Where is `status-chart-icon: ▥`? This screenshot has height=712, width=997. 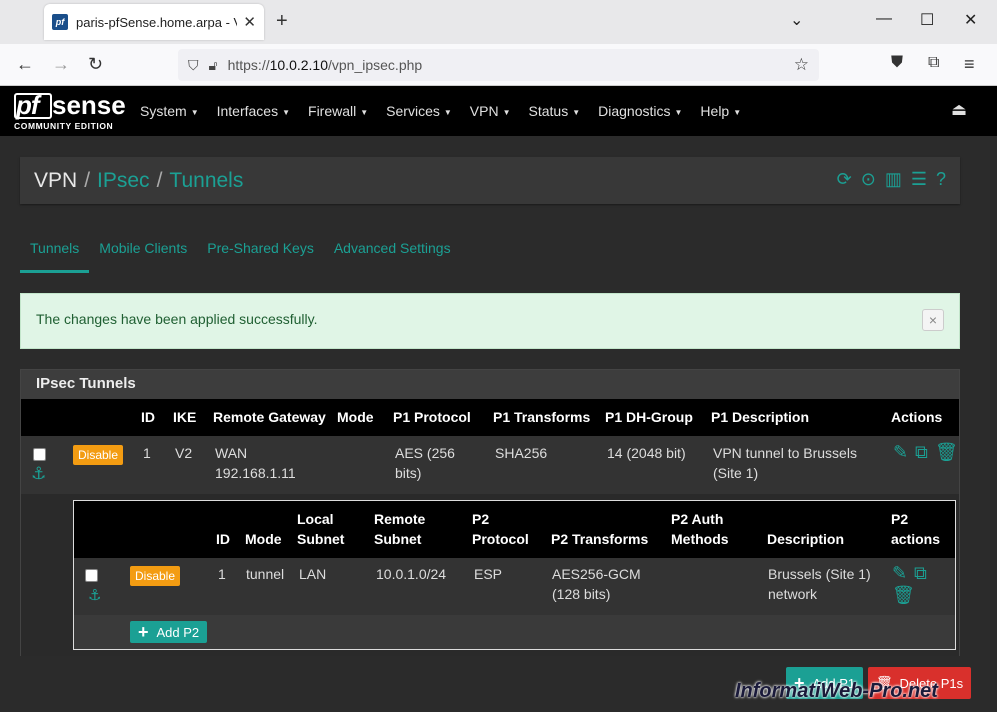 status-chart-icon: ▥ is located at coordinates (893, 179).